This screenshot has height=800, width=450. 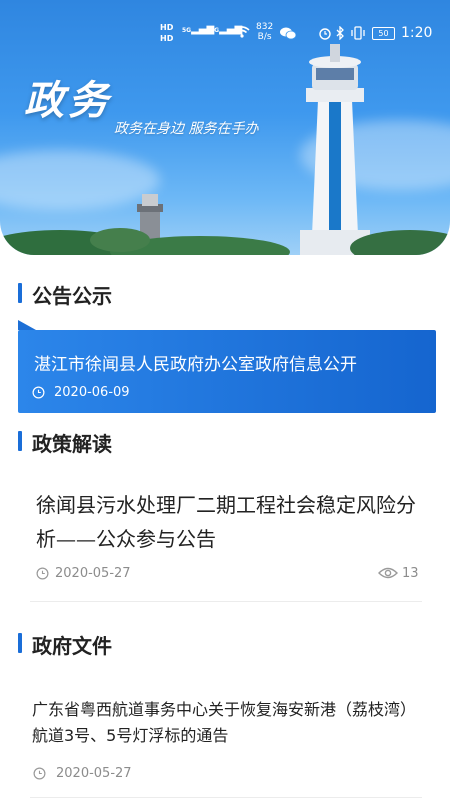 I want to click on section-title-policy: 政策解读, so click(x=65, y=442).